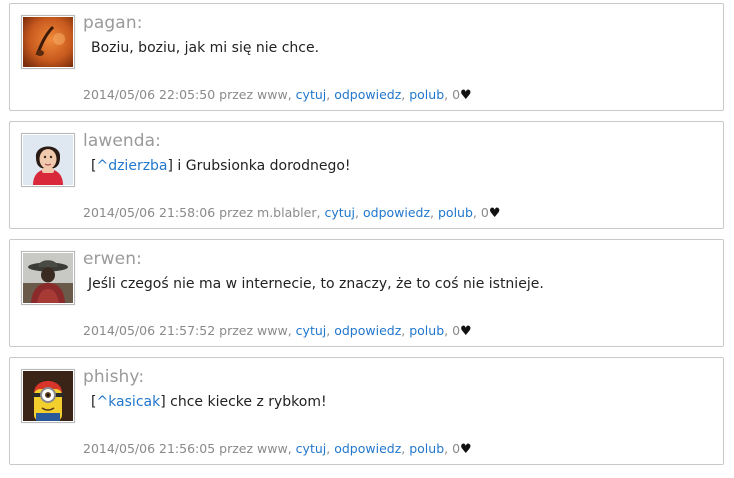 The width and height of the screenshot is (734, 478). I want to click on user-mention-link: ^kasicak, so click(128, 402).